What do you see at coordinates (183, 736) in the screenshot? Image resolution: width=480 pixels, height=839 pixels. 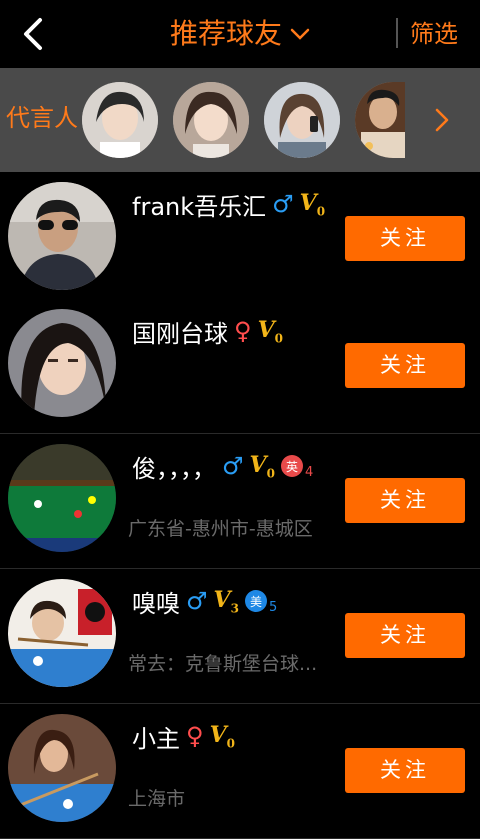 I see `user-name-line: 小主 ♀ V0` at bounding box center [183, 736].